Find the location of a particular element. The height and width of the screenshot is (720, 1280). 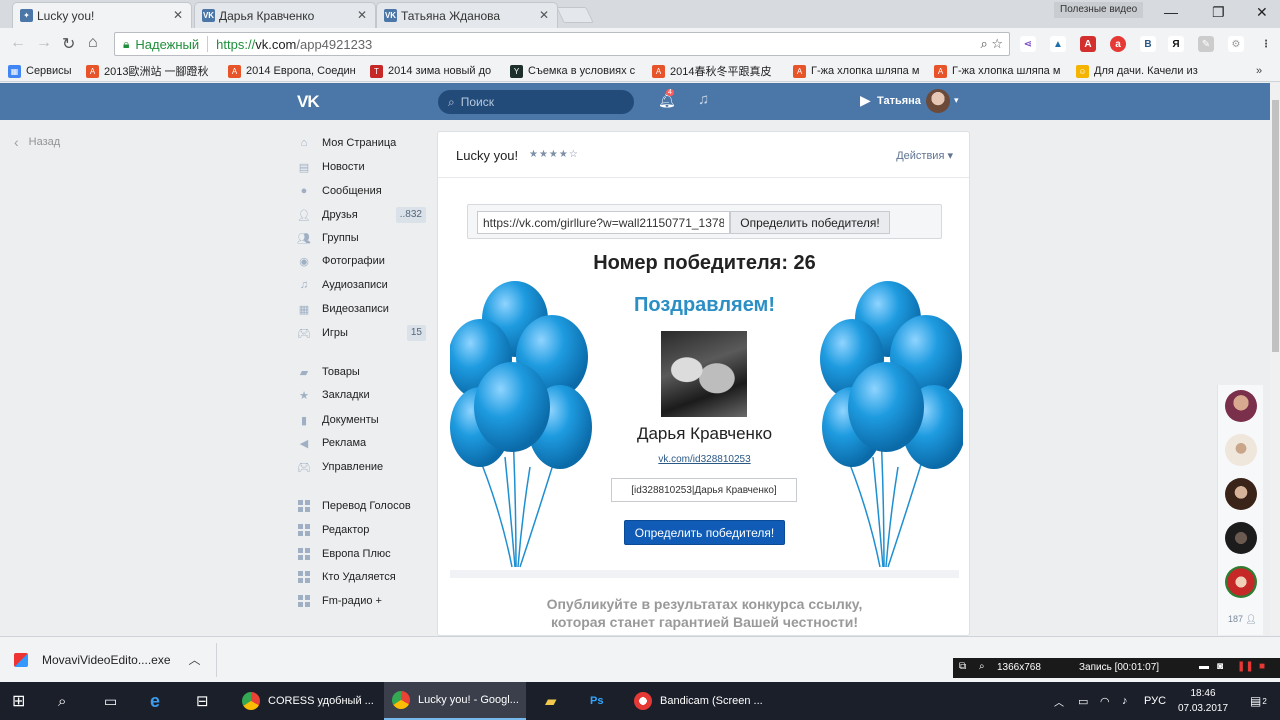

sidebar-item-manage: 🎮︎ Управление is located at coordinates (363, 467).